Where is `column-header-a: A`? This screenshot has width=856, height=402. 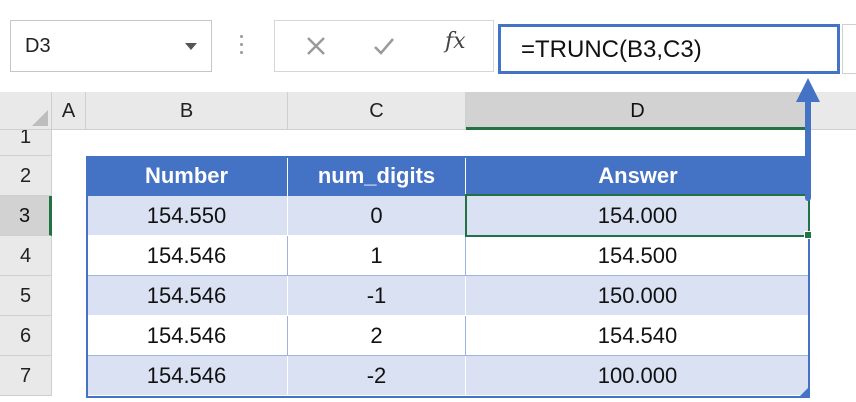
column-header-a: A is located at coordinates (69, 111).